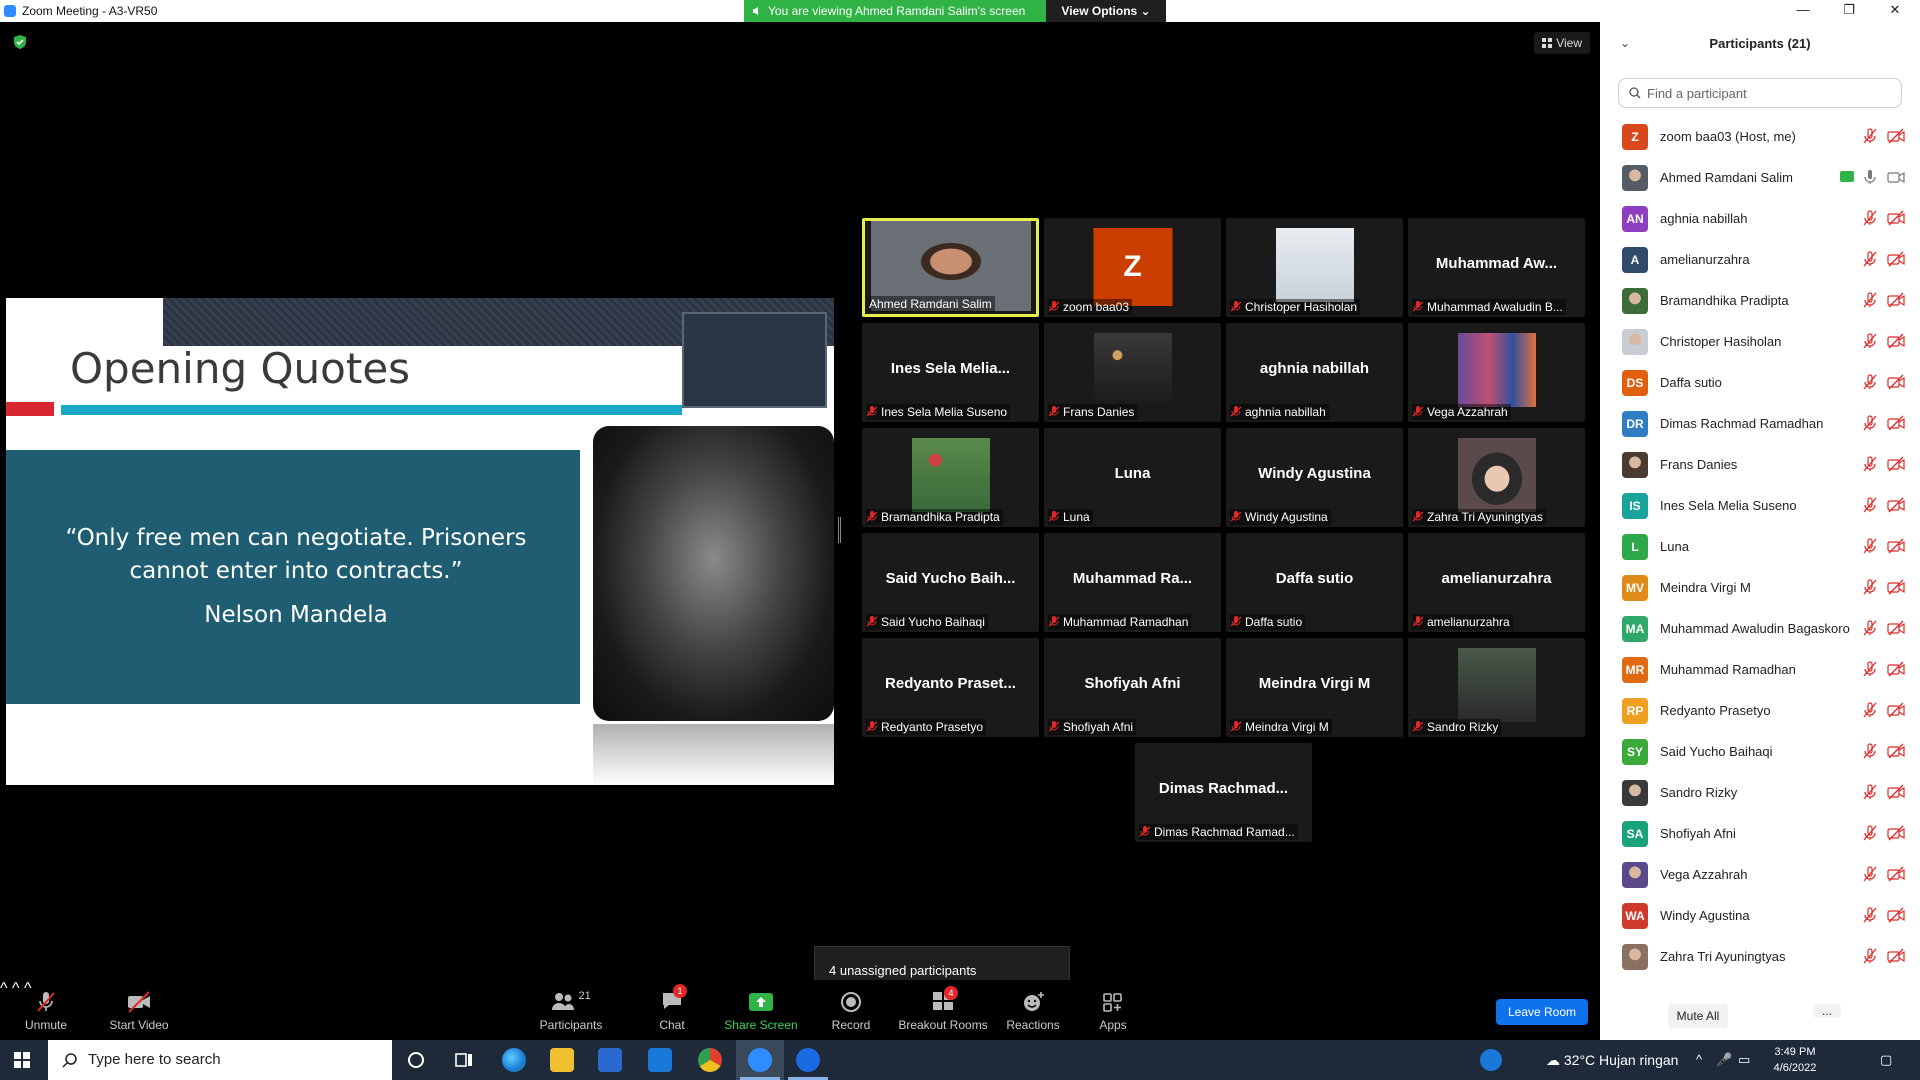 Image resolution: width=1920 pixels, height=1080 pixels. Describe the element at coordinates (808, 1060) in the screenshot. I see `teamviewer-icon` at that location.